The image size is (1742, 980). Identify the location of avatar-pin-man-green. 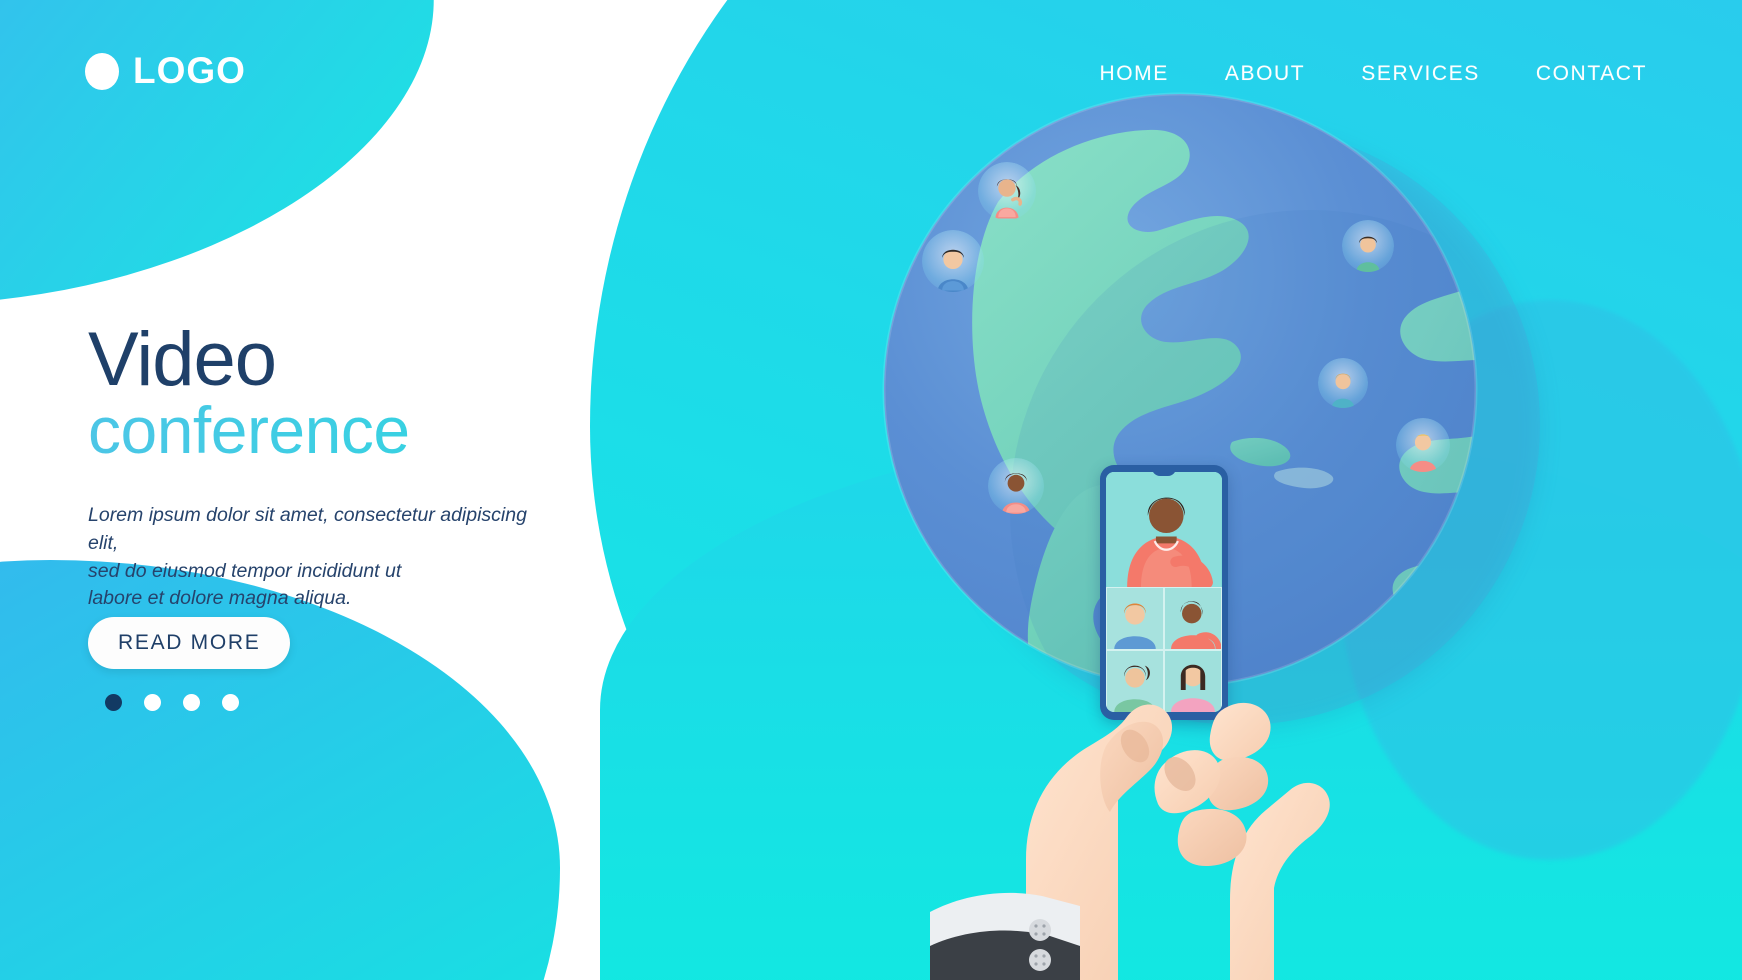
(1368, 246).